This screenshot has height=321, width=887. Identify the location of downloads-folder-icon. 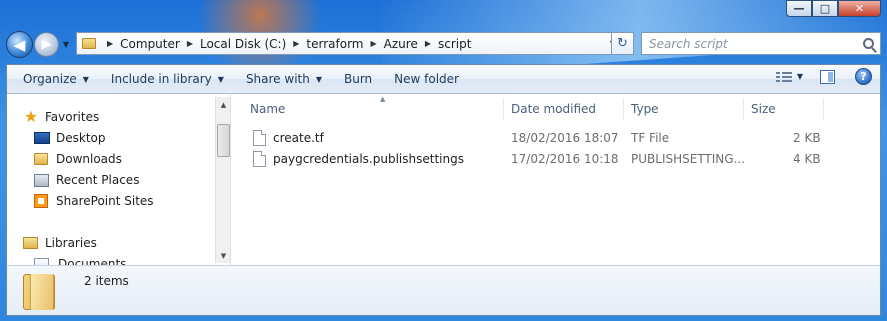
(41, 159).